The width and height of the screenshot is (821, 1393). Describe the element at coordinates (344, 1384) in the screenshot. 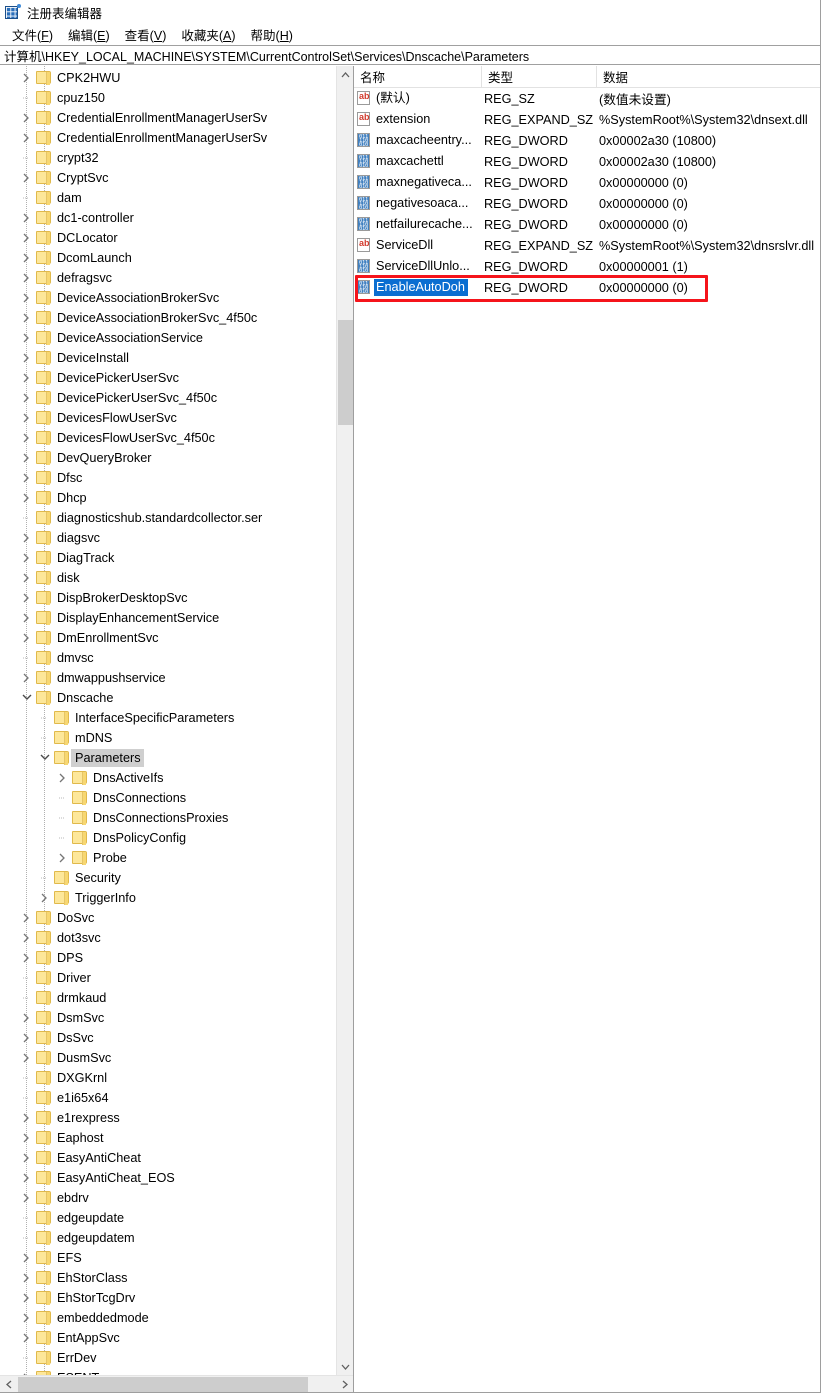

I see `scroll-right-arrow-icon` at that location.